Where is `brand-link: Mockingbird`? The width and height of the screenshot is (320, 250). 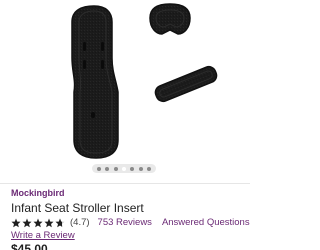
brand-link: Mockingbird is located at coordinates (38, 193).